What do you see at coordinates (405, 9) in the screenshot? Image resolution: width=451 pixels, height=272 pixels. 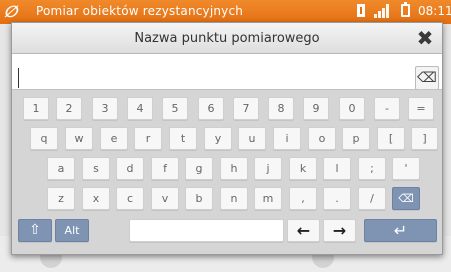 I see `battery-icon` at bounding box center [405, 9].